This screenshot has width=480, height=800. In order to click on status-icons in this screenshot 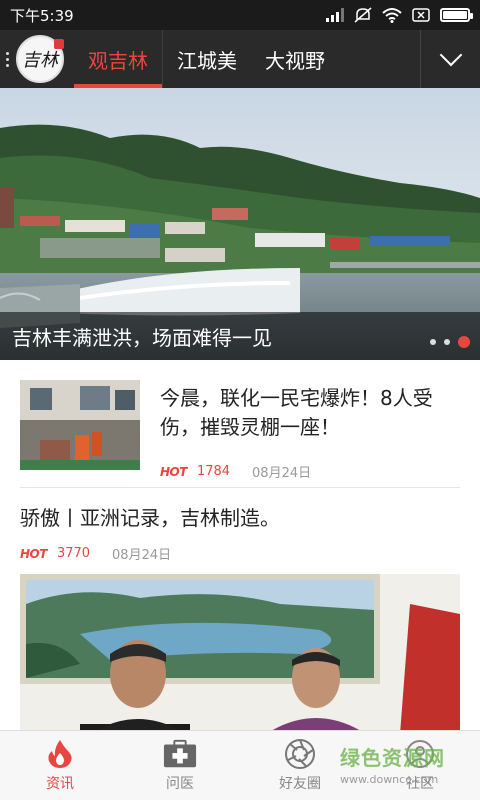, I will do `click(399, 15)`.